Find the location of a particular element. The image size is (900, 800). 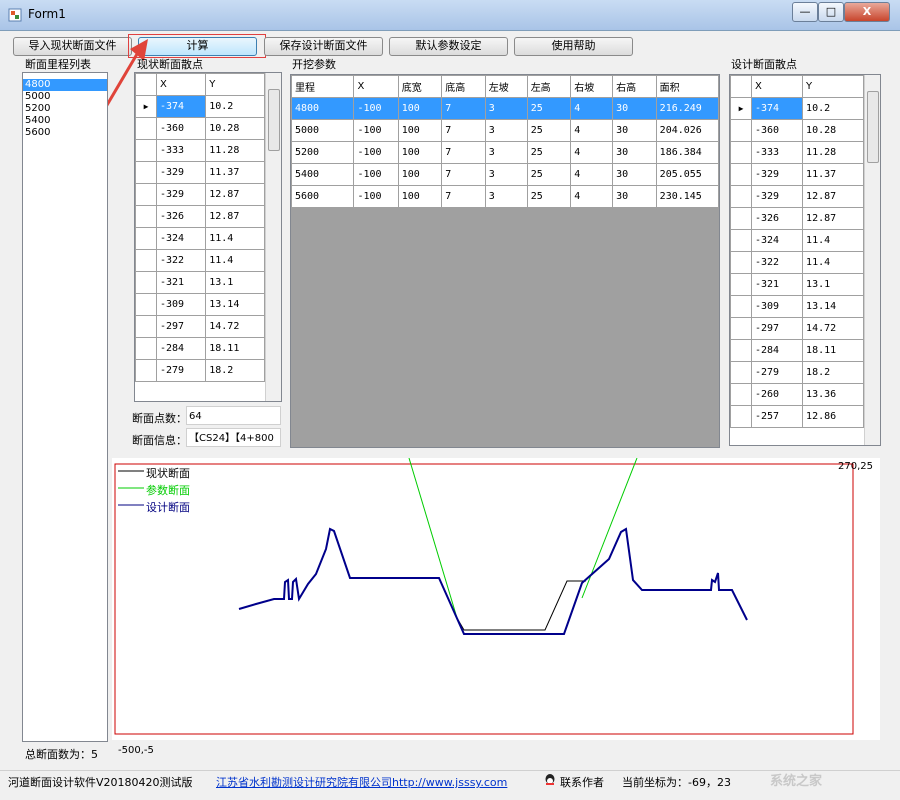

table-cell: 5000 is located at coordinates (323, 130).